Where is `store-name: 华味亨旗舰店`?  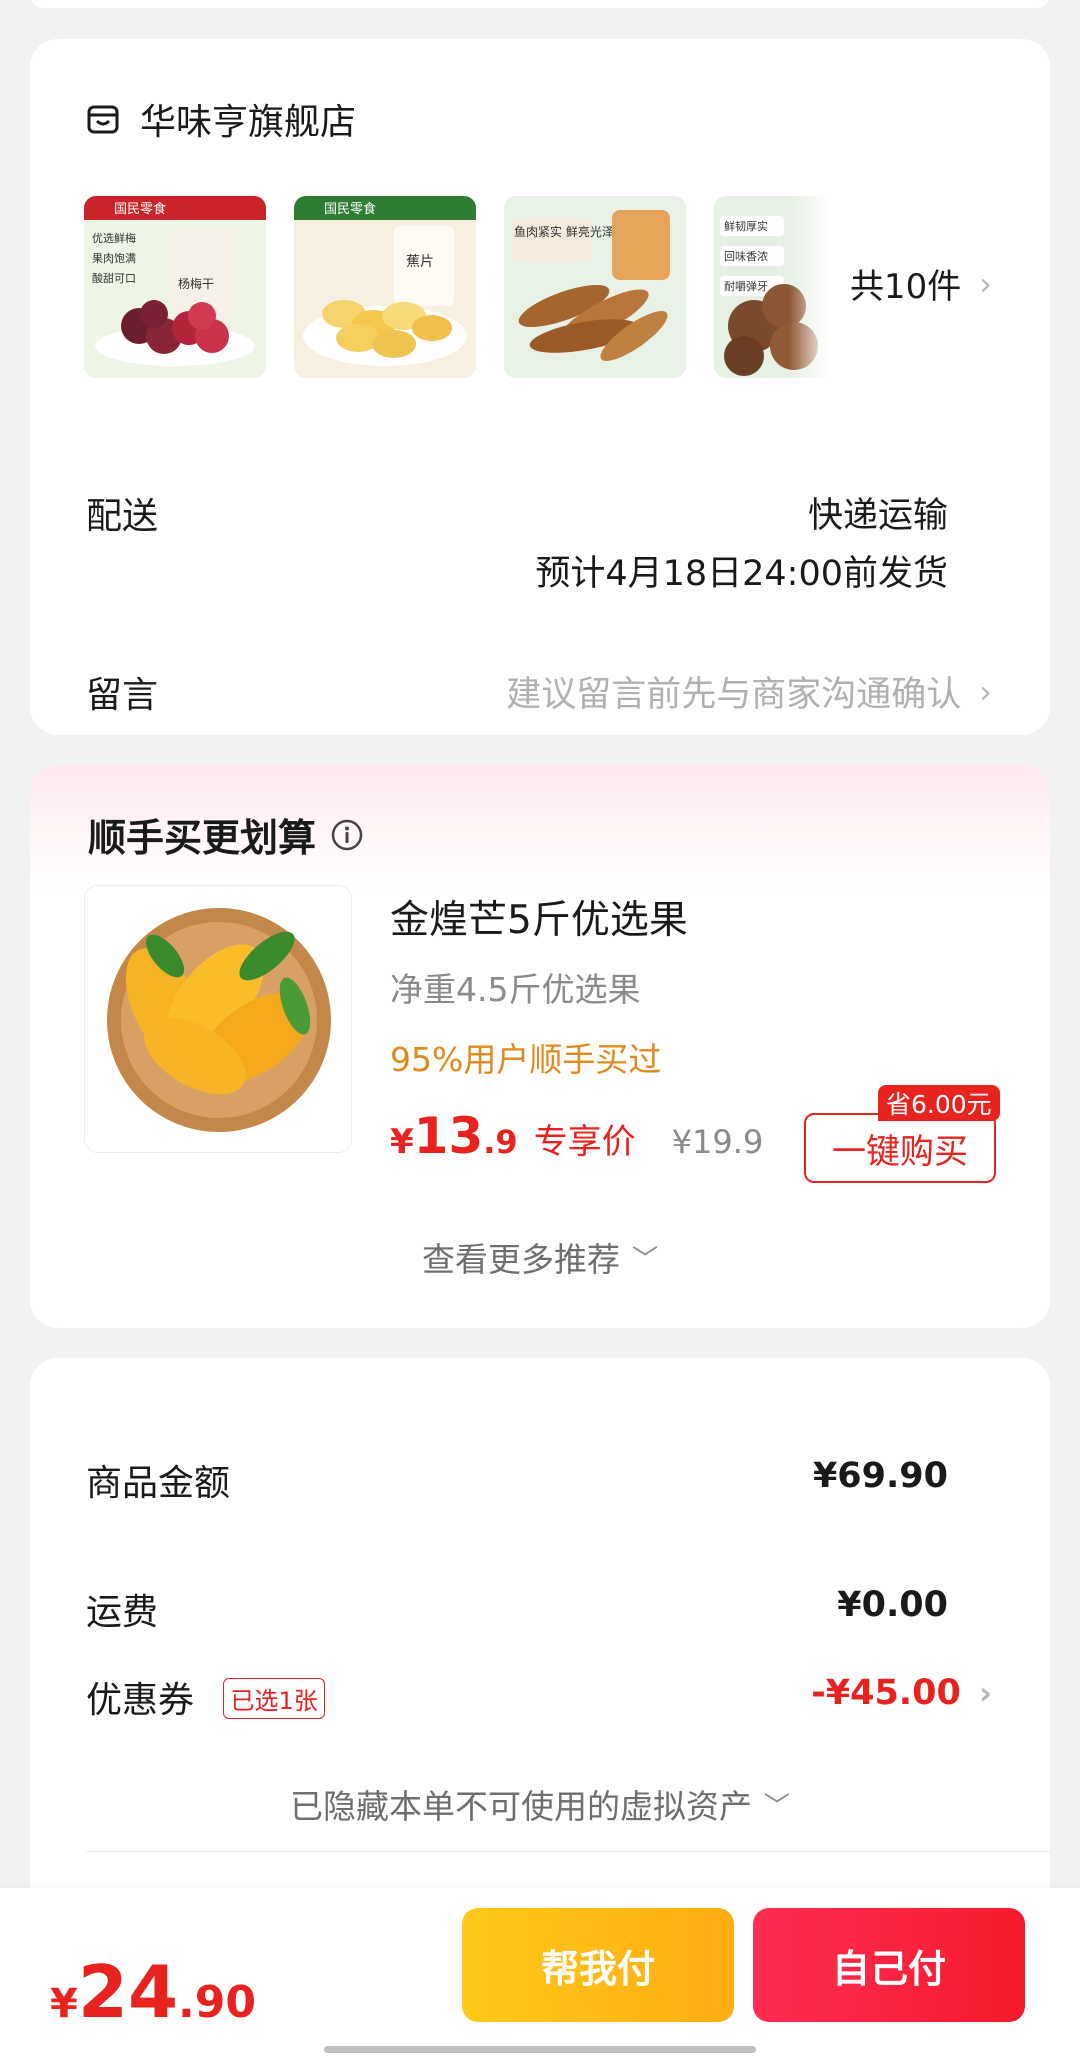
store-name: 华味亨旗舰店 is located at coordinates (248, 122).